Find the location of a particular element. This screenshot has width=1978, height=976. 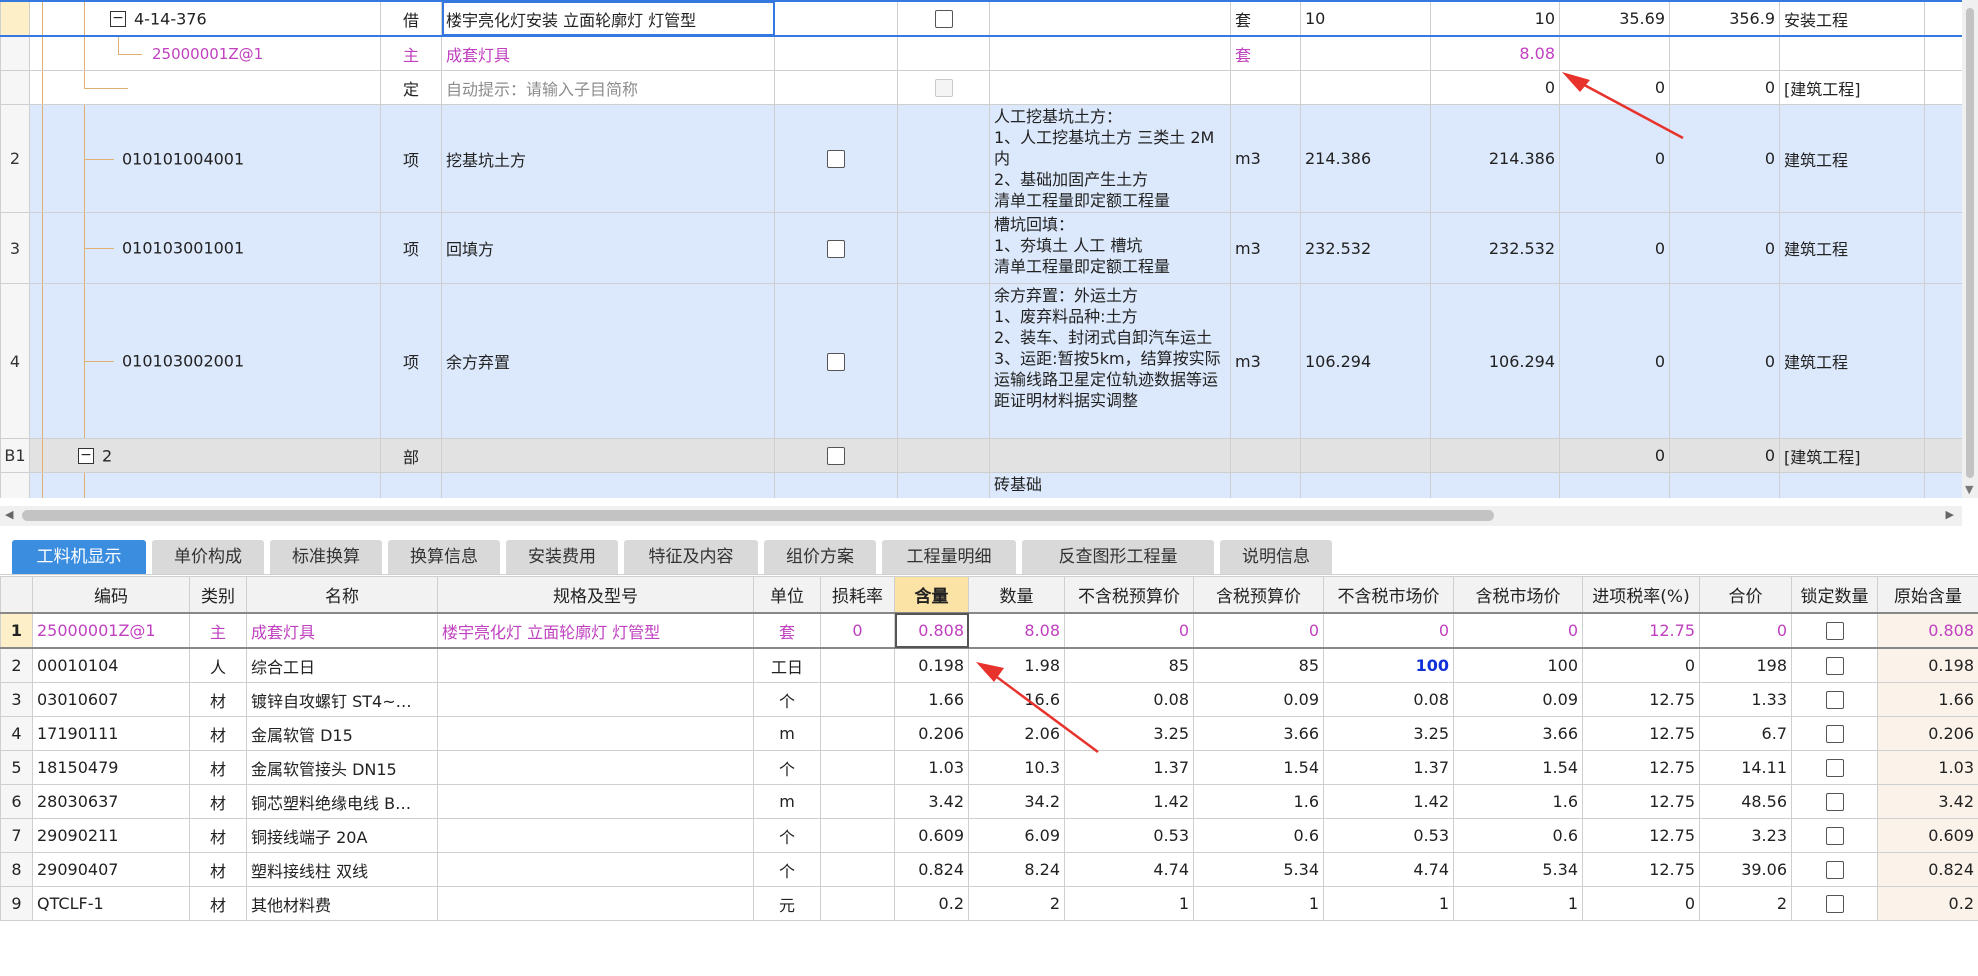

feature-cell: 槽坑回填： 1、夯填土 人工 槽坑 清单工程量即定额工程量 is located at coordinates (1110, 248).